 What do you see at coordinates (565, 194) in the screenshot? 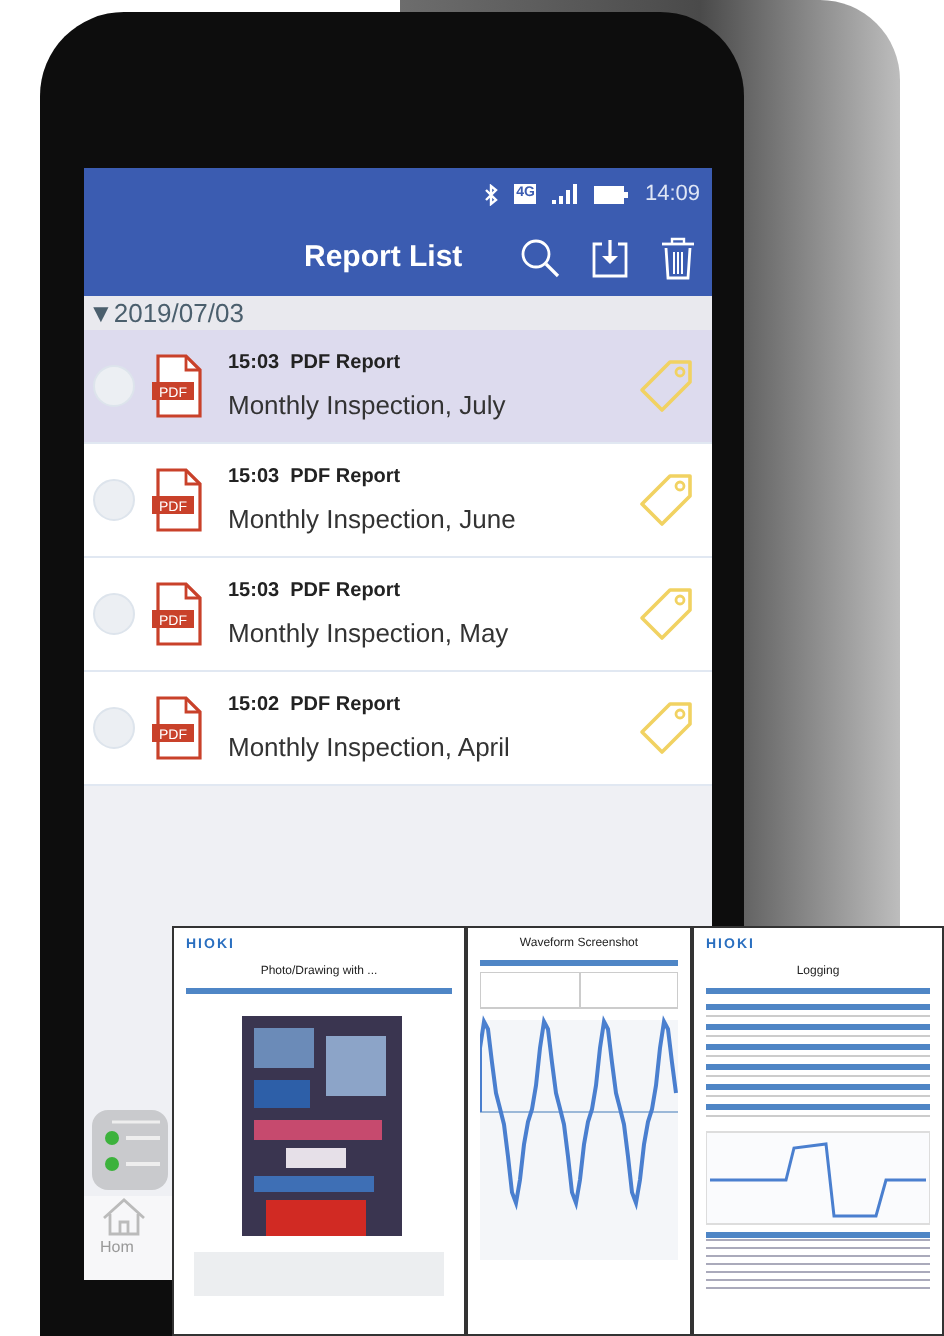
I see `signal-icon` at bounding box center [565, 194].